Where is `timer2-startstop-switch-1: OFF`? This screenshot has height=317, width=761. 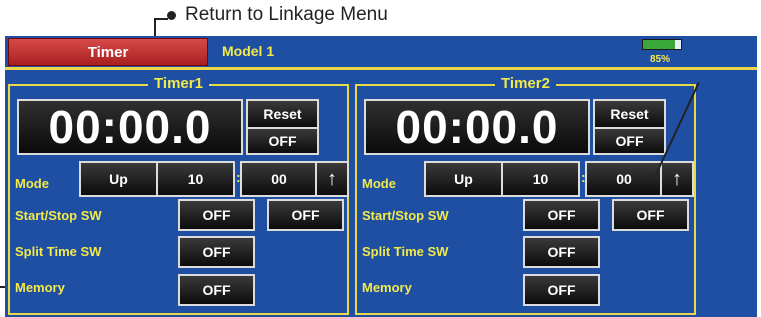 timer2-startstop-switch-1: OFF is located at coordinates (561, 215).